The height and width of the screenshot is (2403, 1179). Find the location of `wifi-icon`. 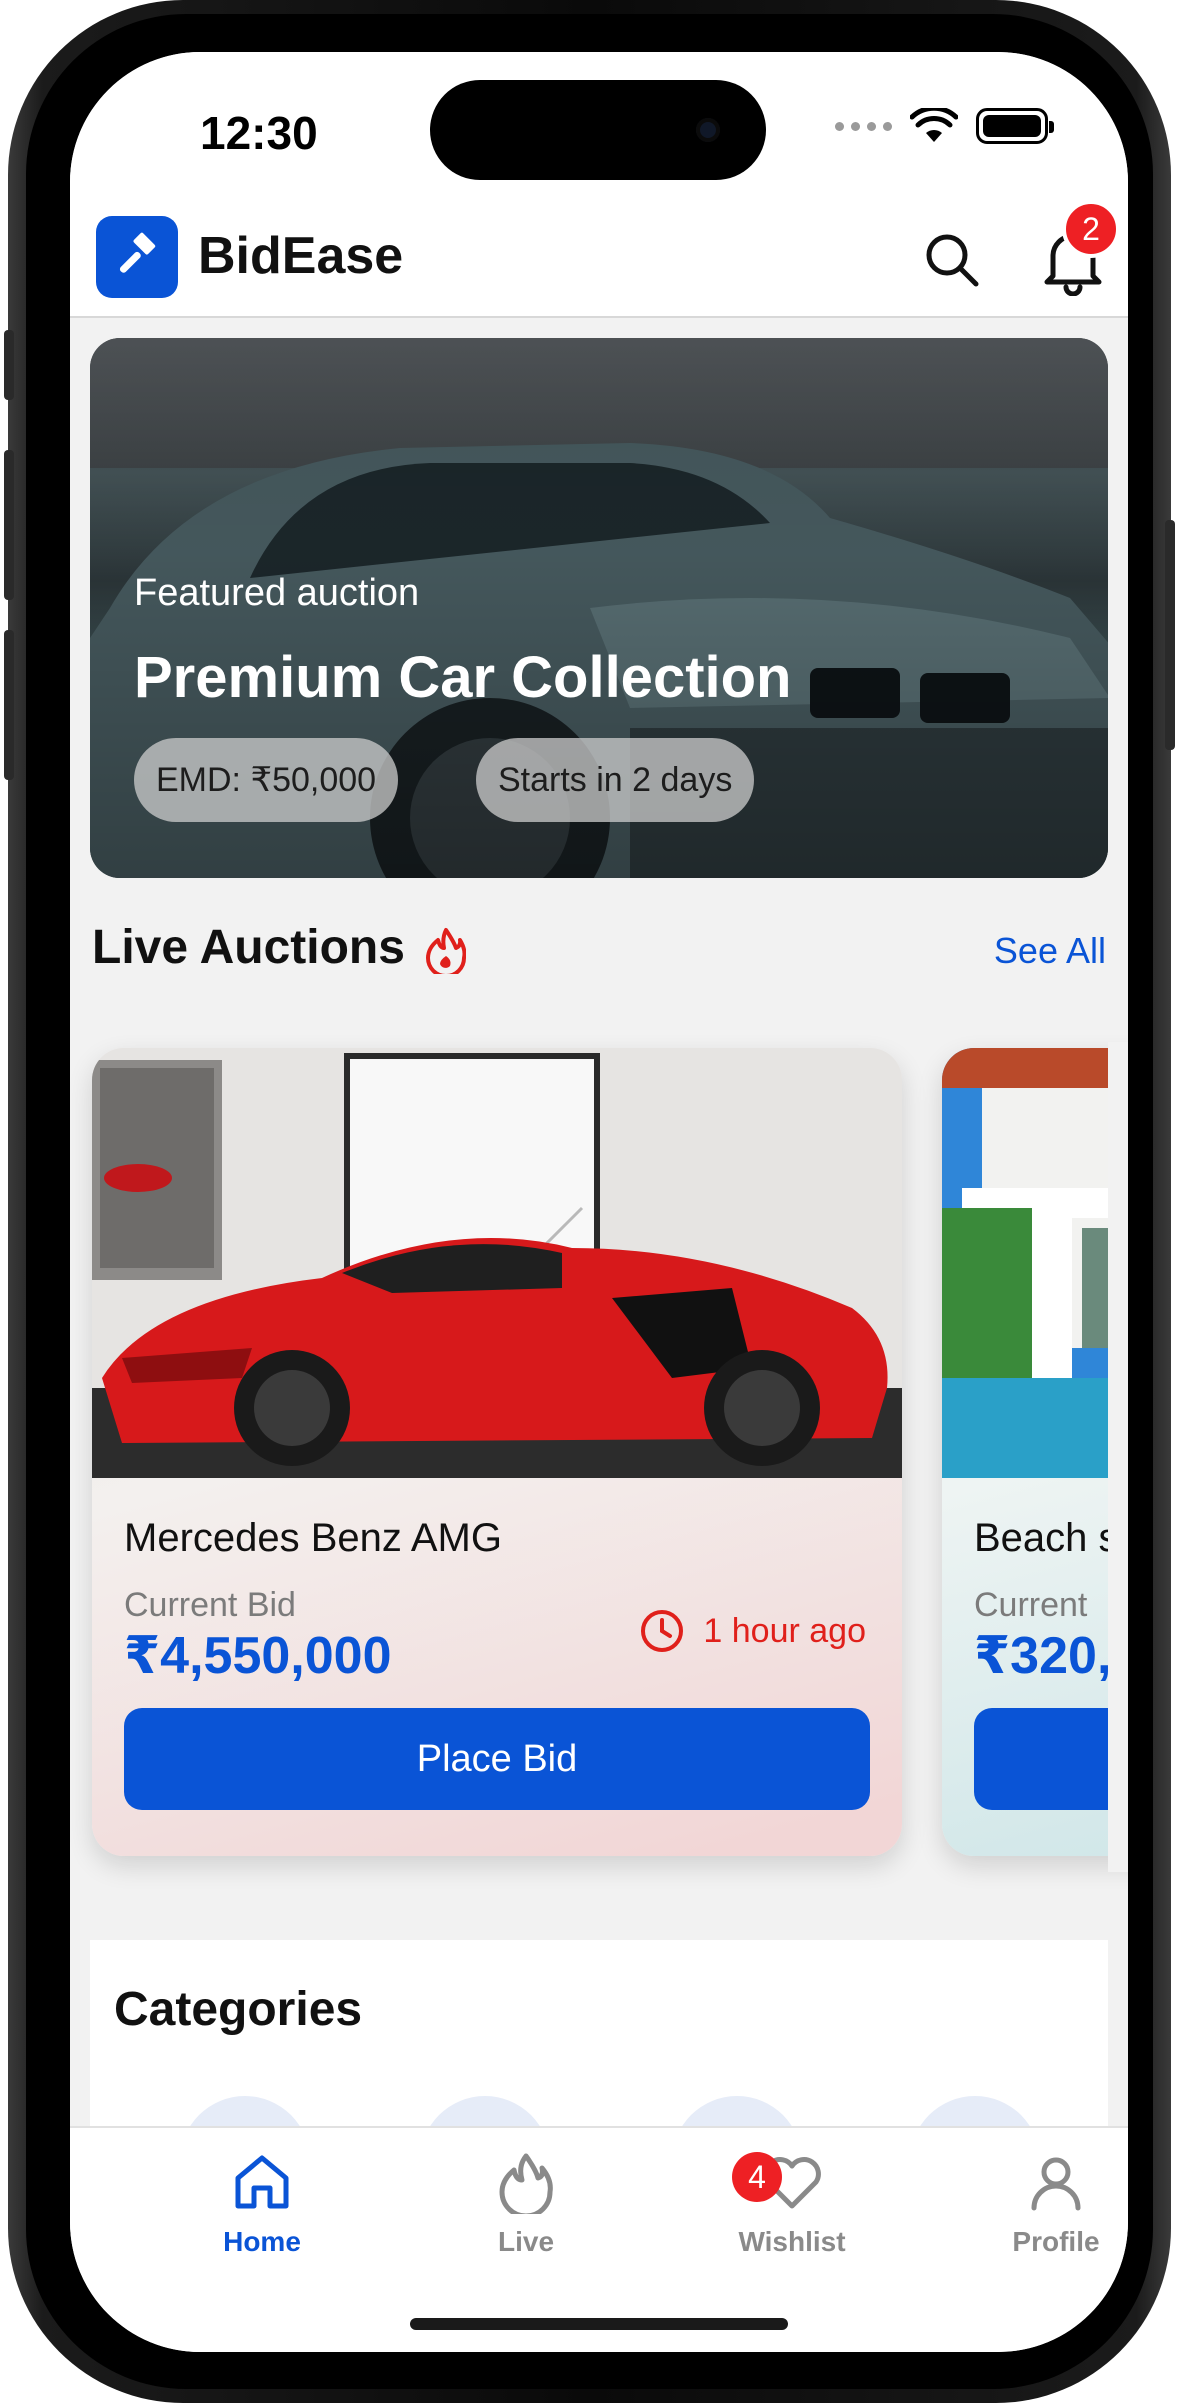

wifi-icon is located at coordinates (934, 125).